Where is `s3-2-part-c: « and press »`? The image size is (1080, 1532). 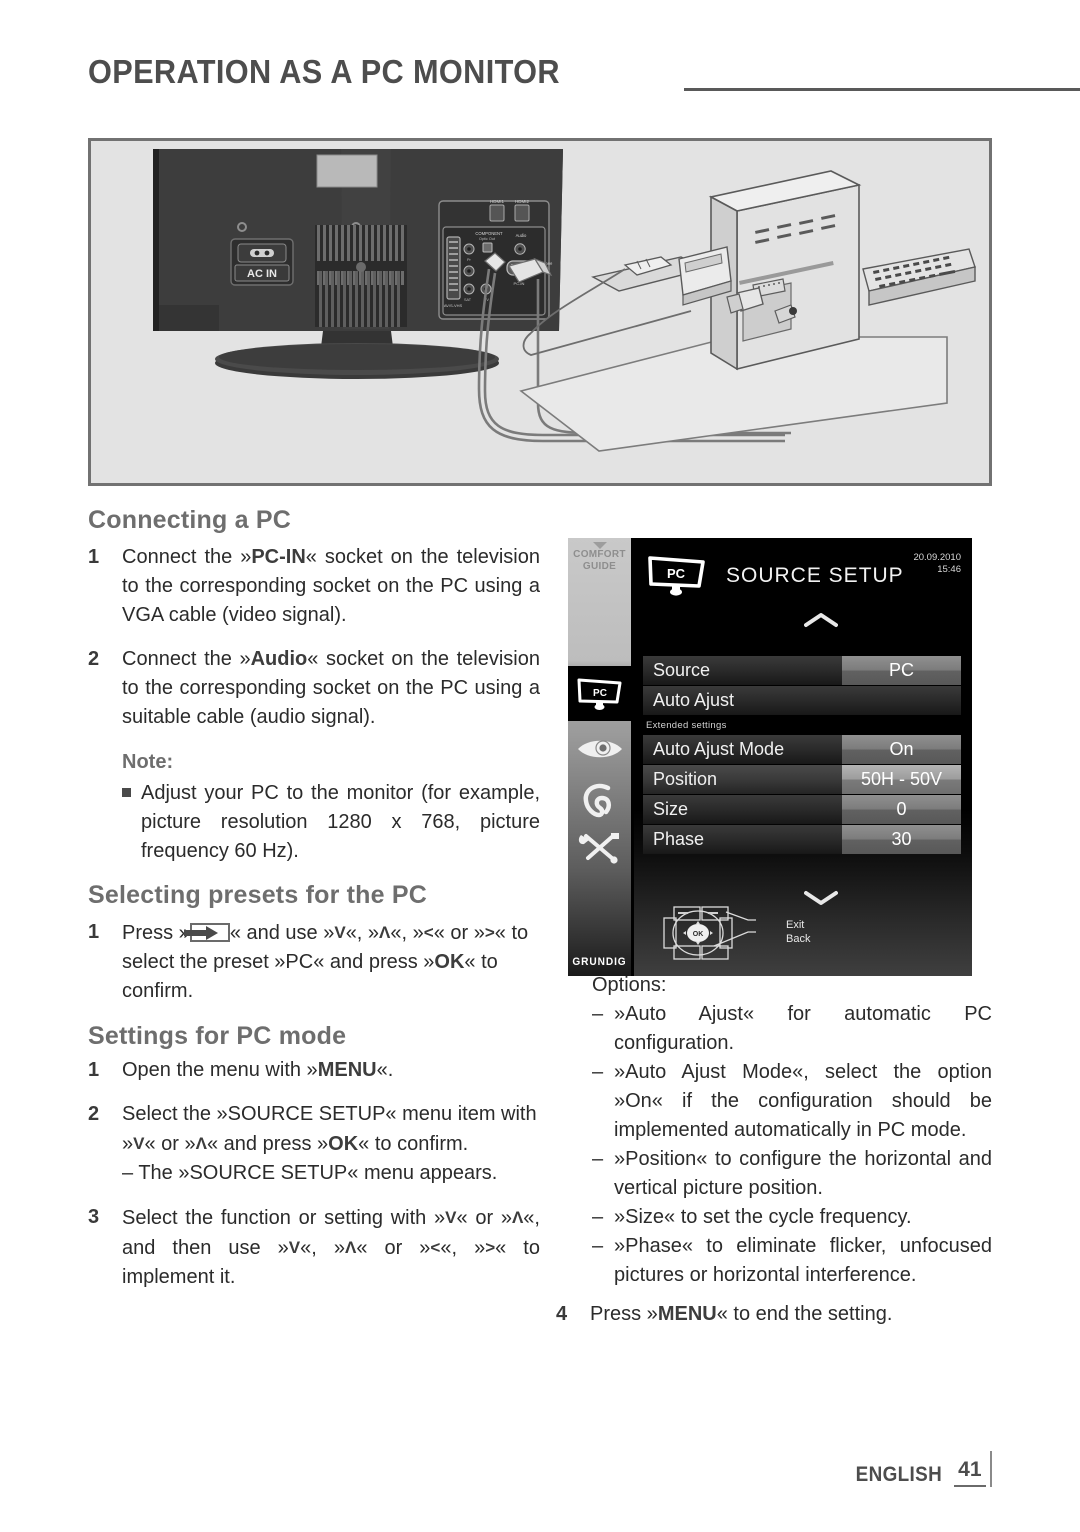
s3-2-part-c: « and press » is located at coordinates (267, 1144).